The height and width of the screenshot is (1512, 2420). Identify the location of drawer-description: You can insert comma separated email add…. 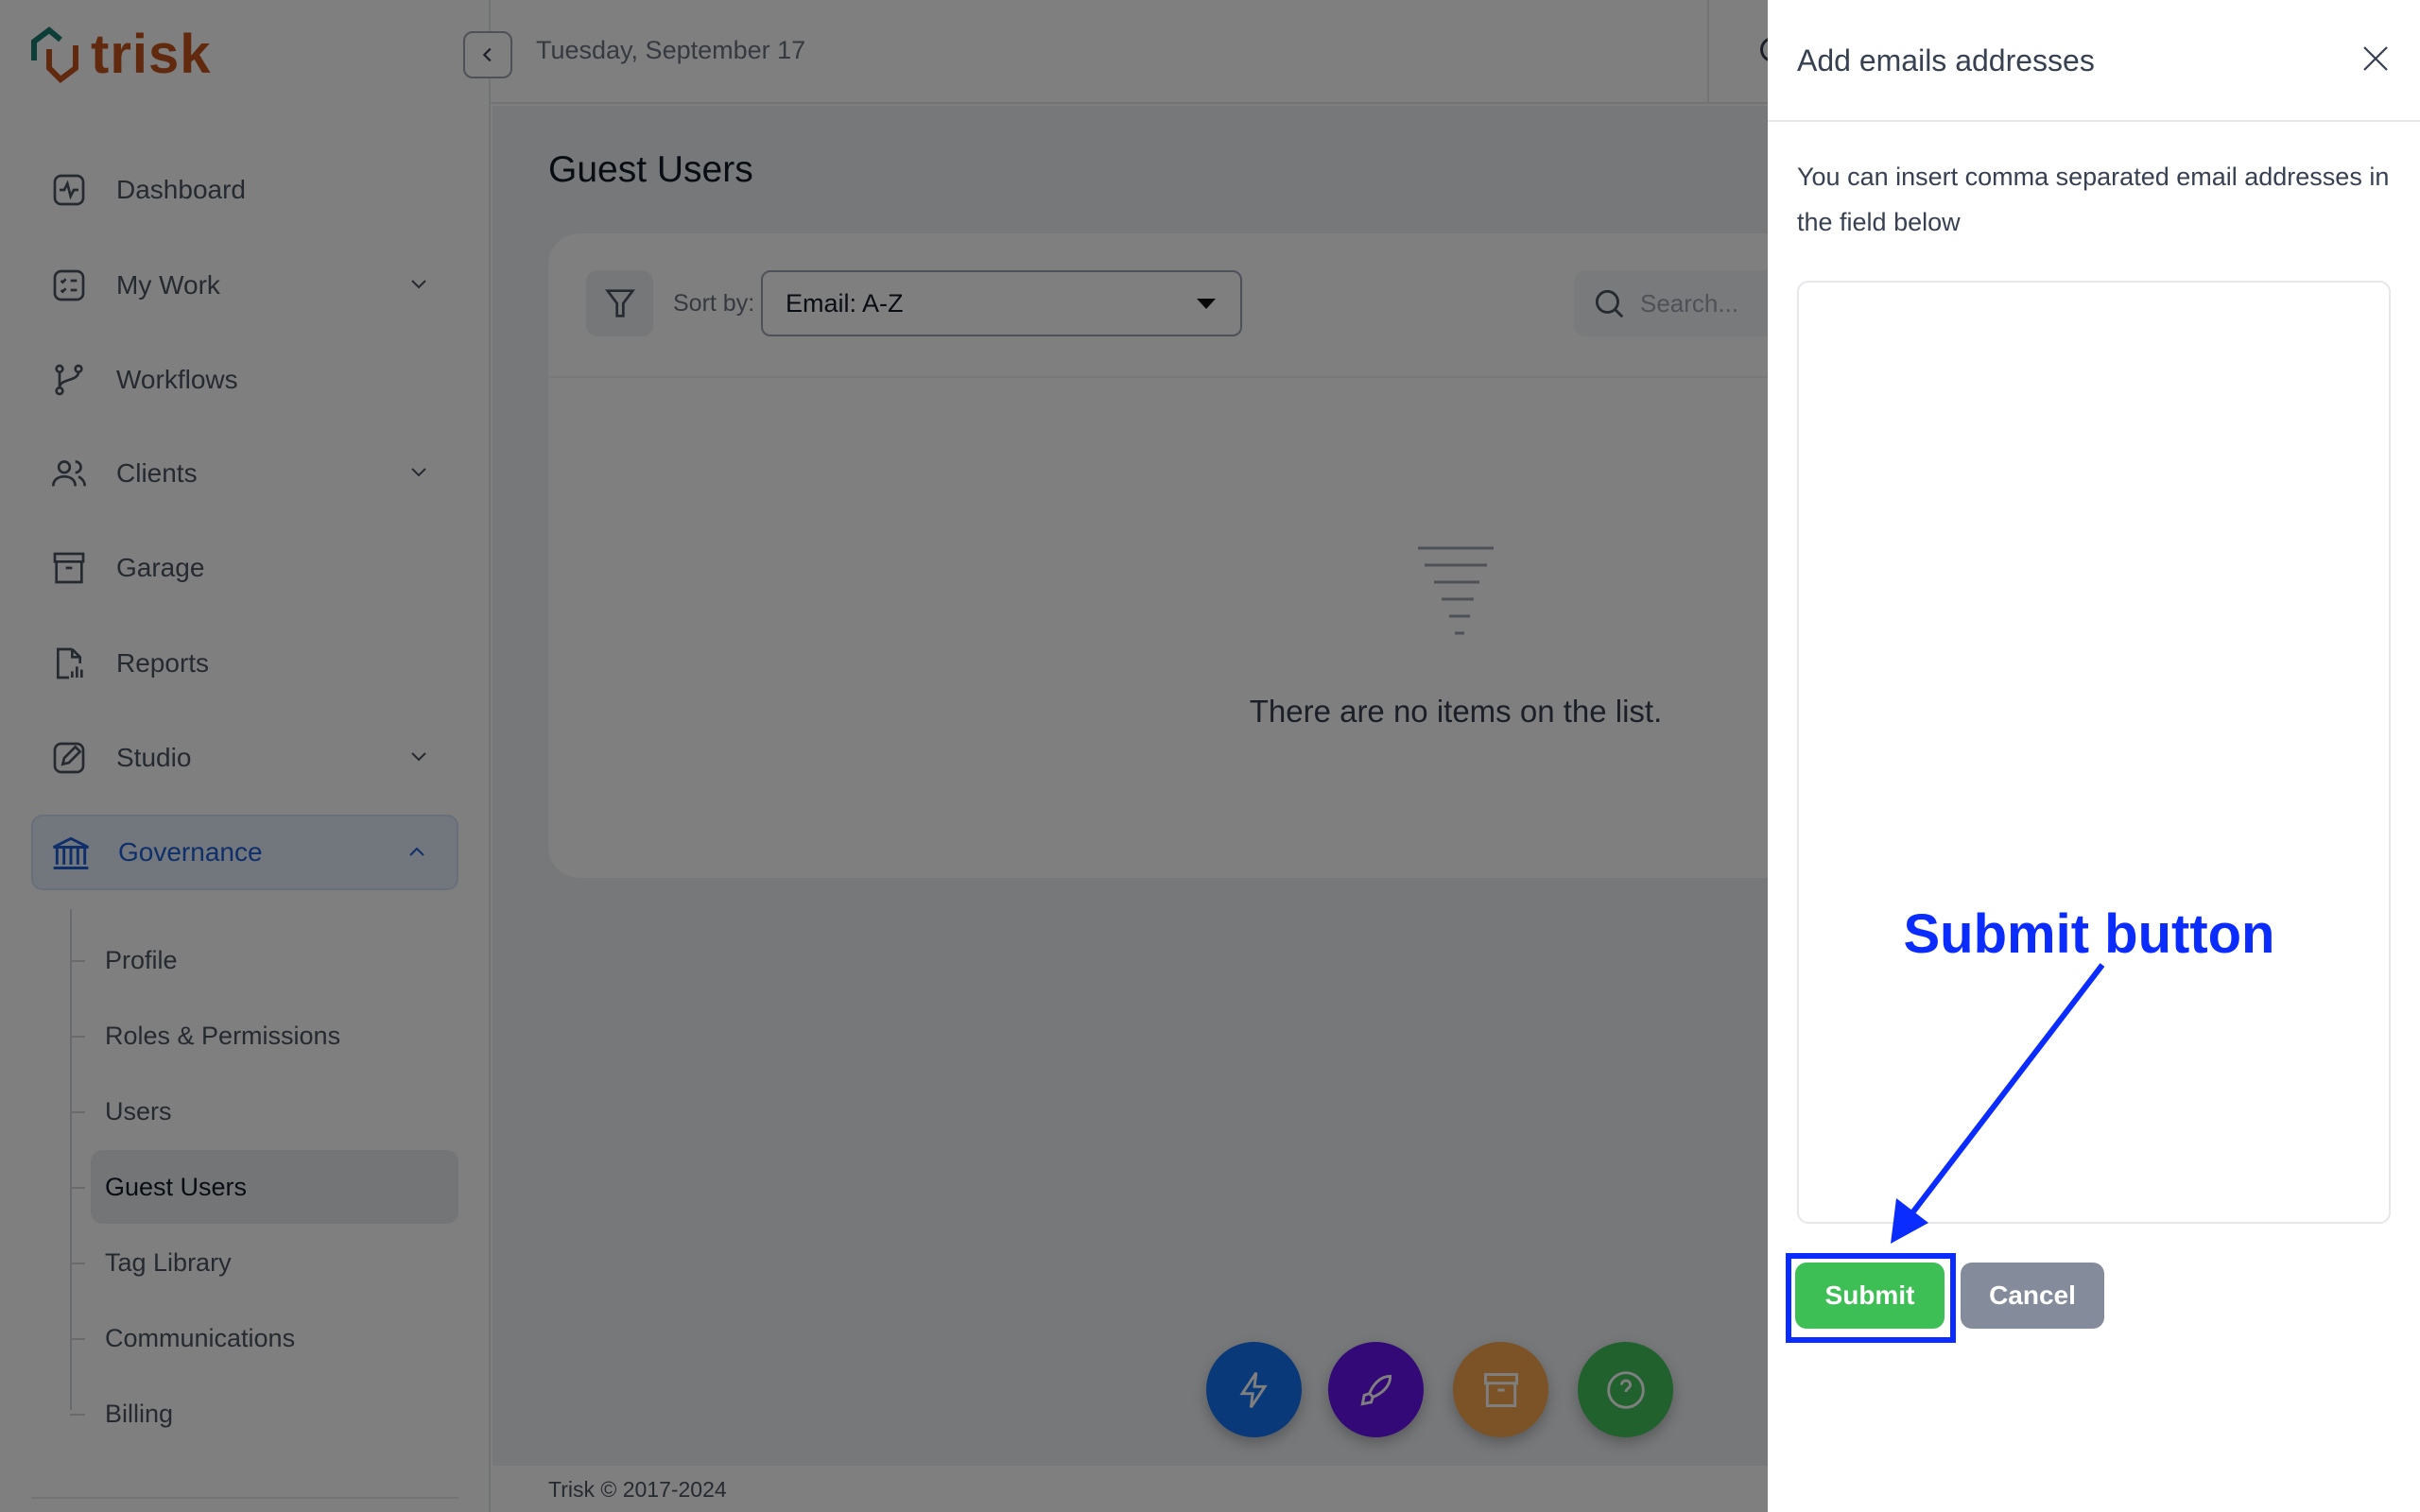
(2093, 199).